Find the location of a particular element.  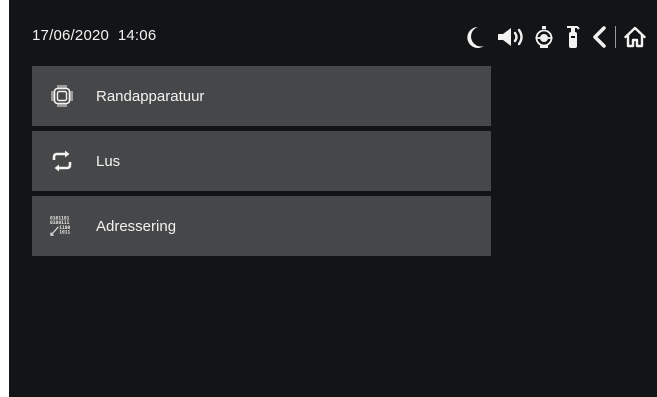

menu-item-label: Randapparatuur is located at coordinates (150, 96).